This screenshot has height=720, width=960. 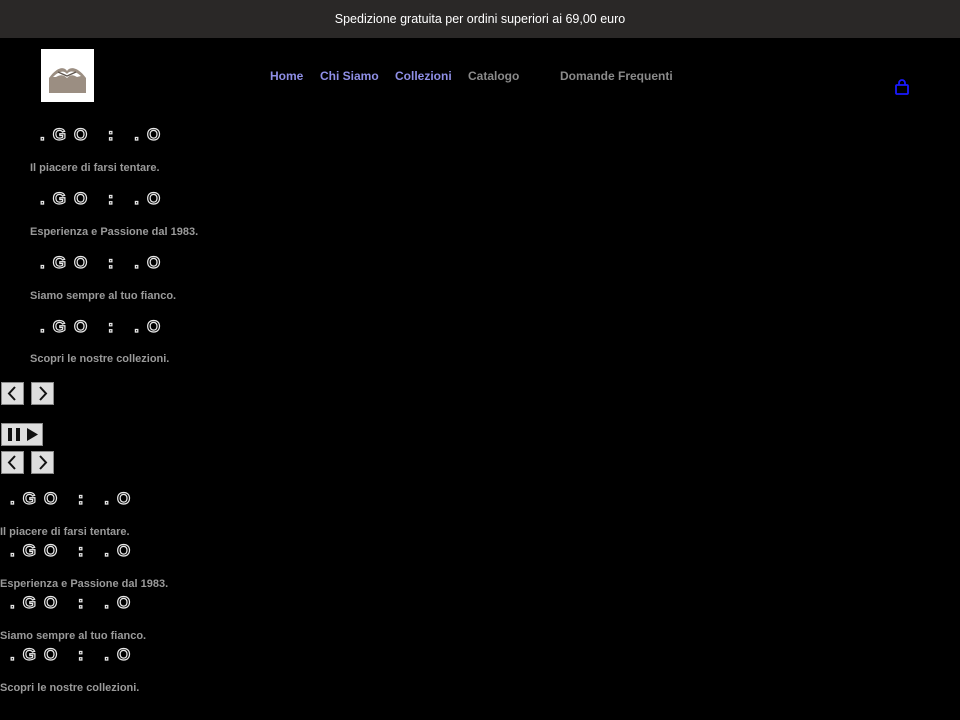 What do you see at coordinates (616, 76) in the screenshot?
I see `nav-domande-frequenti: Domande Frequenti` at bounding box center [616, 76].